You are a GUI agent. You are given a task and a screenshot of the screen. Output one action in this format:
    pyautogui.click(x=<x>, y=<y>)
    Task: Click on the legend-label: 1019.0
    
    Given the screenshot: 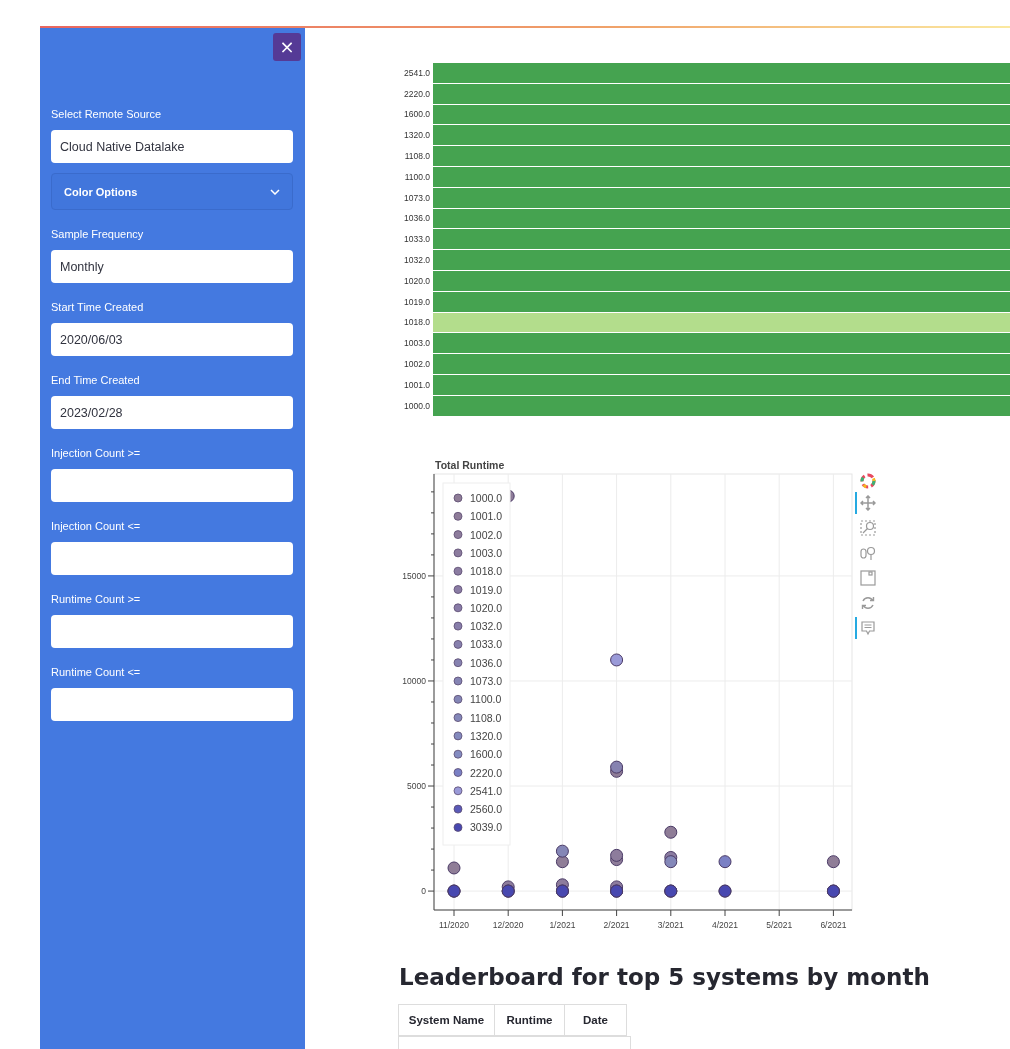 What is the action you would take?
    pyautogui.click(x=486, y=589)
    